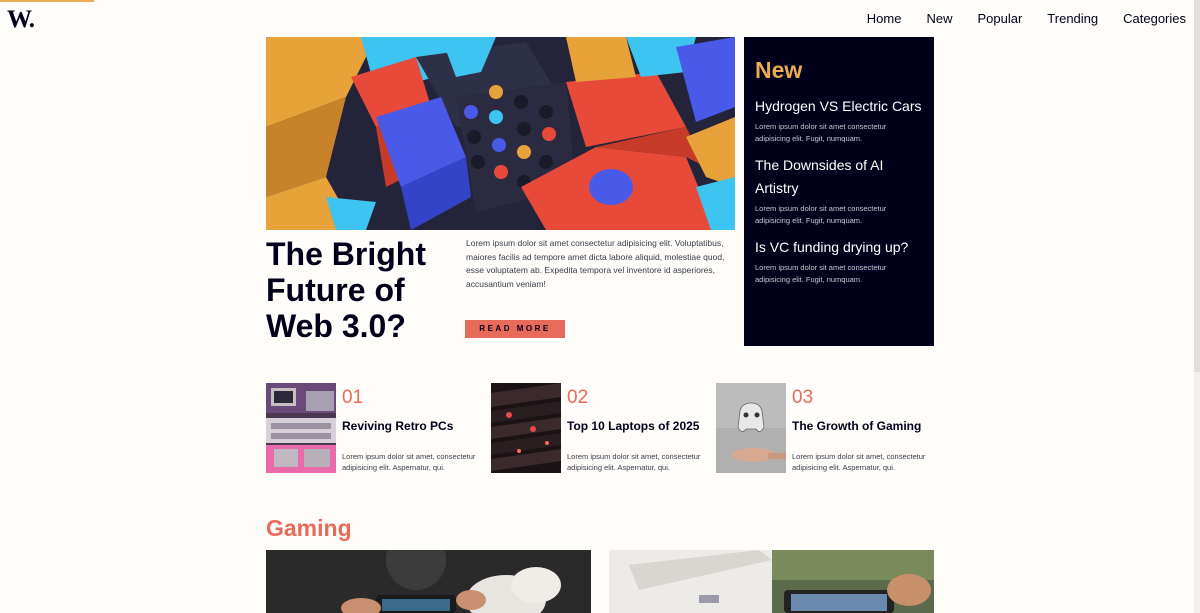 The width and height of the screenshot is (1200, 613). I want to click on new-item-title: Is VC funding drying up?, so click(839, 247).